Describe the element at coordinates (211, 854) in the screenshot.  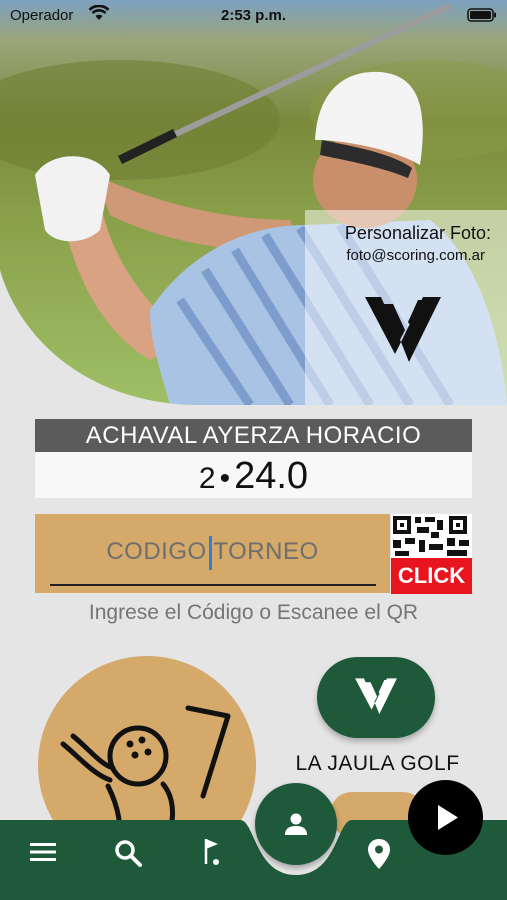
I see `golf-flag-icon` at that location.